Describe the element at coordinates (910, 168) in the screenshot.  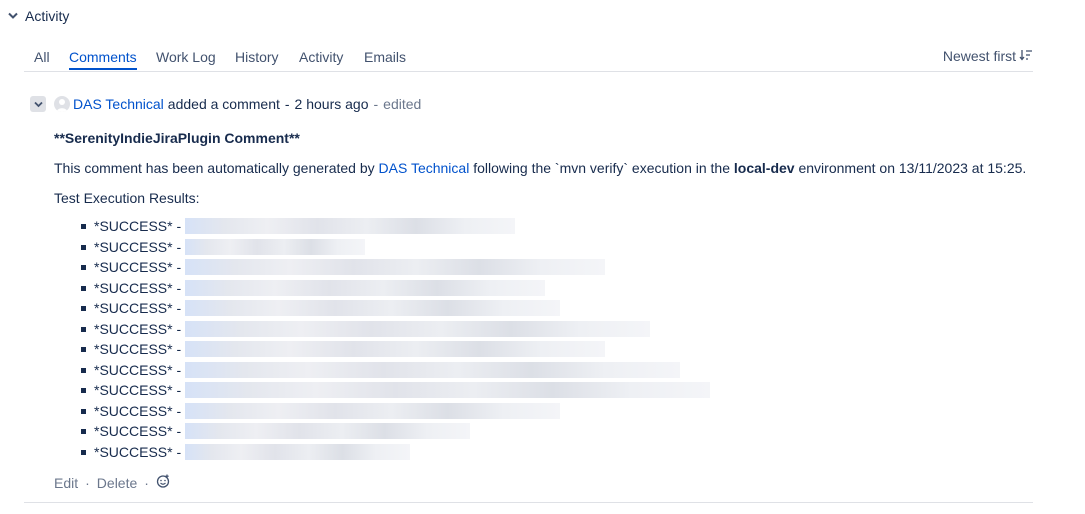
I see `intro-suffix: environment on 13/11/2023 at 15:25.` at that location.